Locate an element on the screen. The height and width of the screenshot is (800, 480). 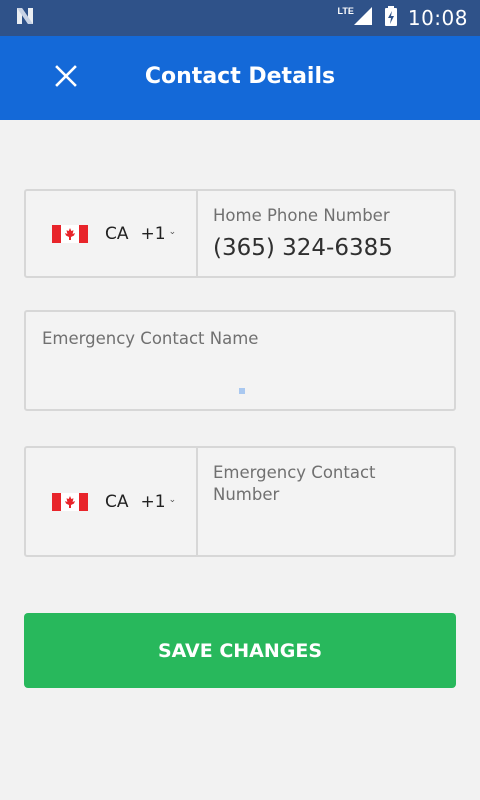
status-bar: LTE 10:08 is located at coordinates (240, 18).